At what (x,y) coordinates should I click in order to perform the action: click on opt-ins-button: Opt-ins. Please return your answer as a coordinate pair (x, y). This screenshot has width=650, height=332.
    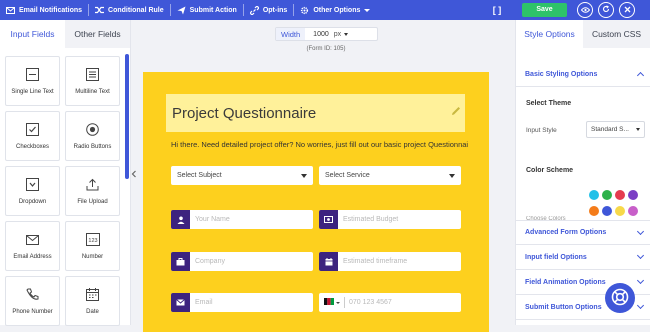
    Looking at the image, I should click on (269, 10).